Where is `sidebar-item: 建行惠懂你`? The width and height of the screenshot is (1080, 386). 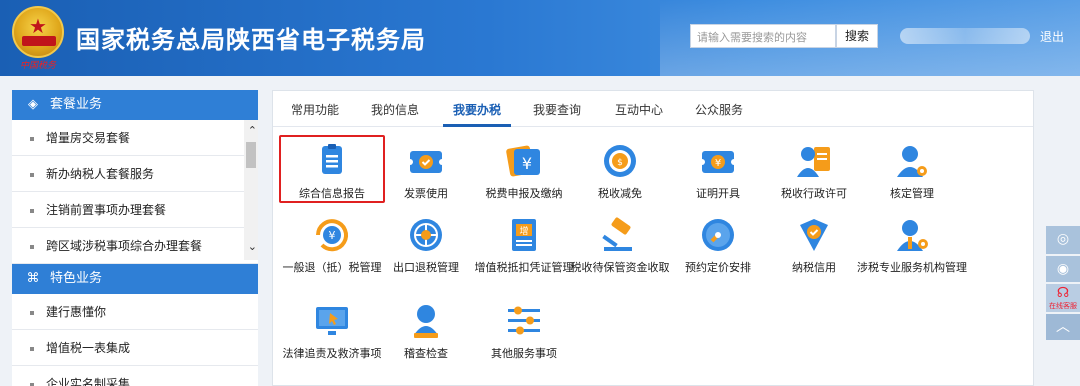
sidebar-item: 建行惠懂你 is located at coordinates (135, 312).